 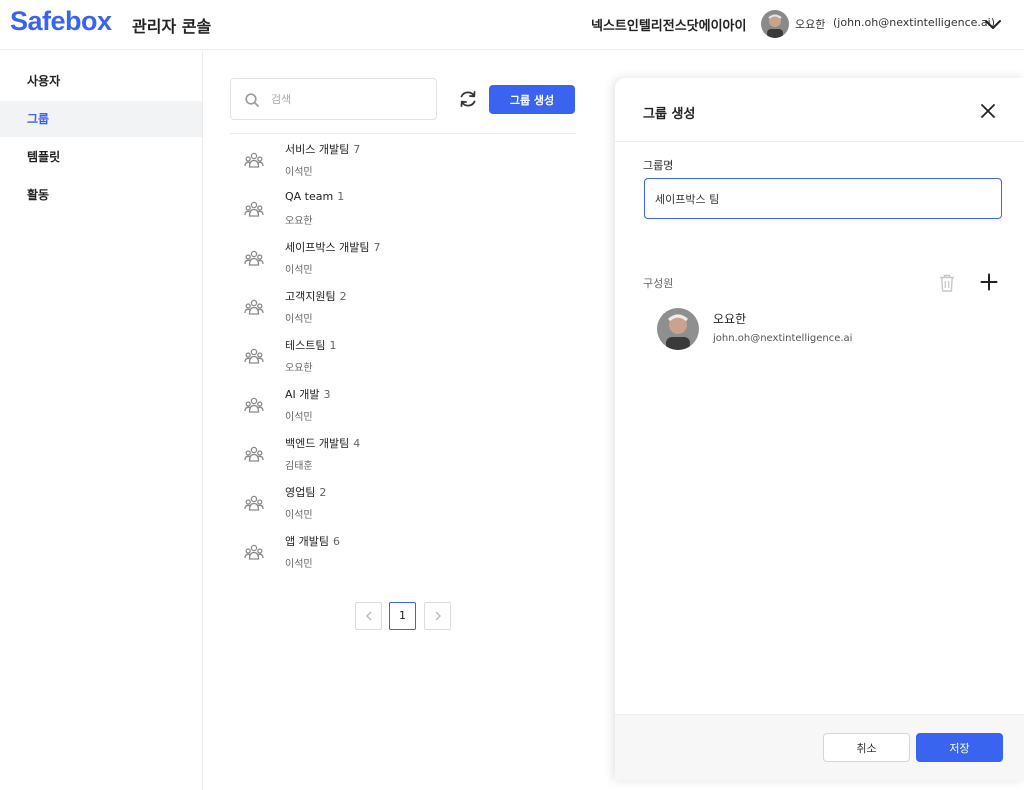 What do you see at coordinates (172, 26) in the screenshot?
I see `console-title: 관리자 콘솔` at bounding box center [172, 26].